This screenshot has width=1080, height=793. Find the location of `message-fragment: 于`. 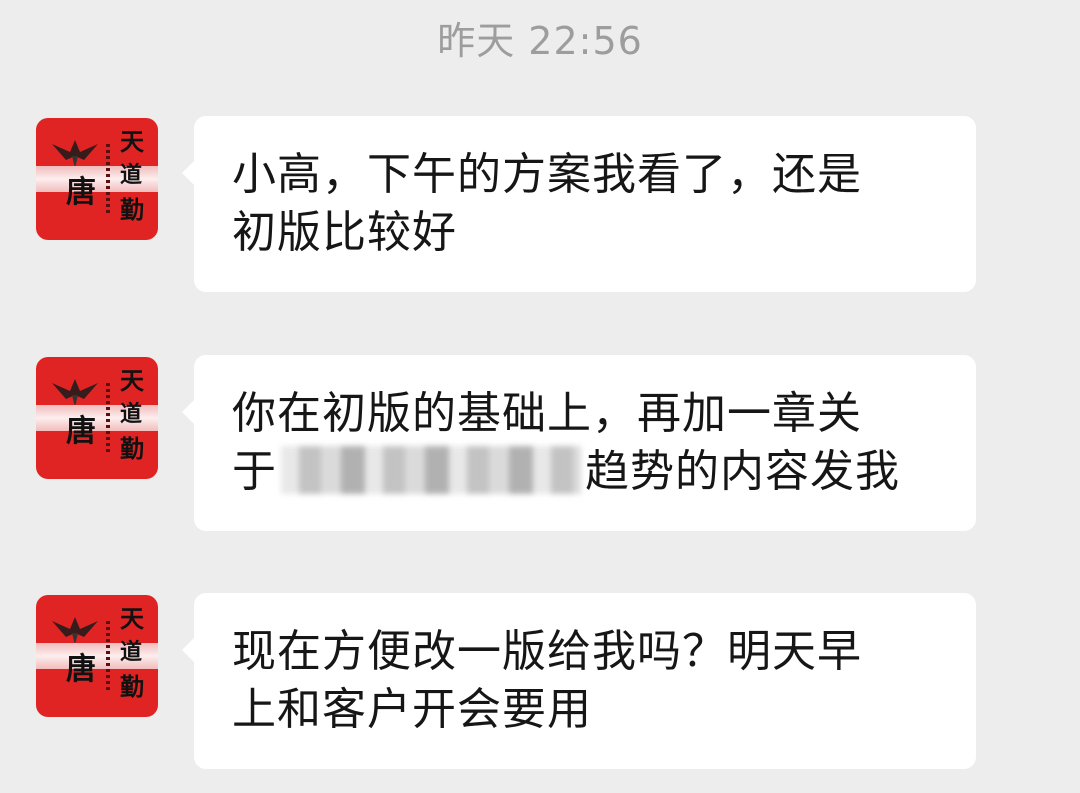

message-fragment: 于 is located at coordinates (254, 471).